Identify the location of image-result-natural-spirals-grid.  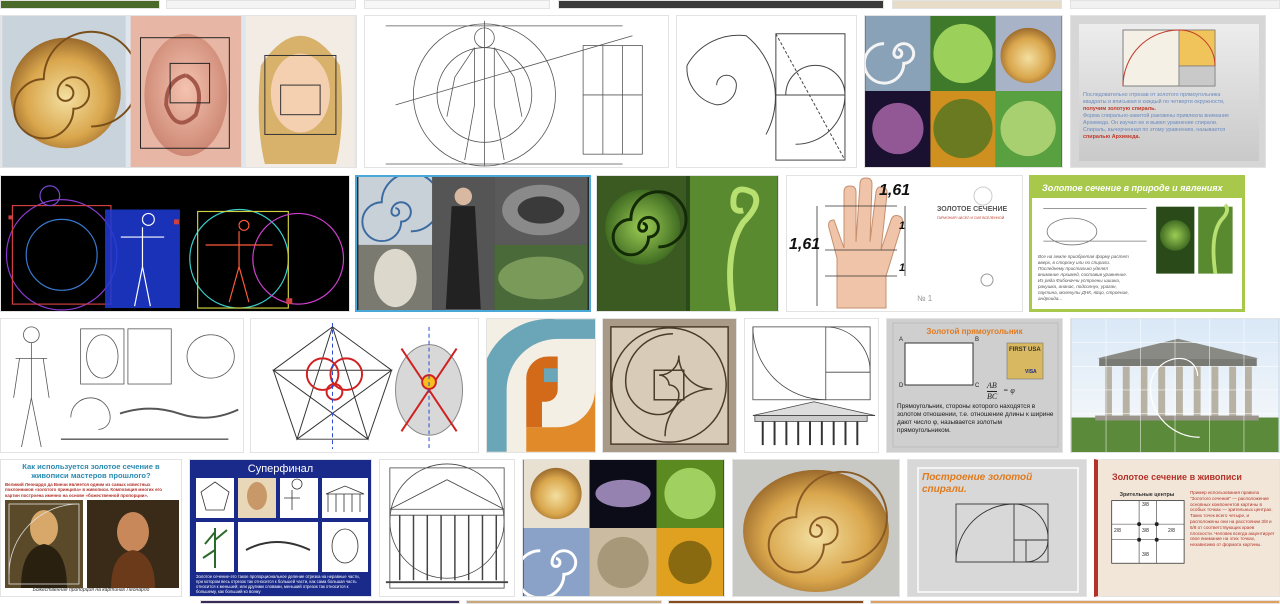
(623, 528).